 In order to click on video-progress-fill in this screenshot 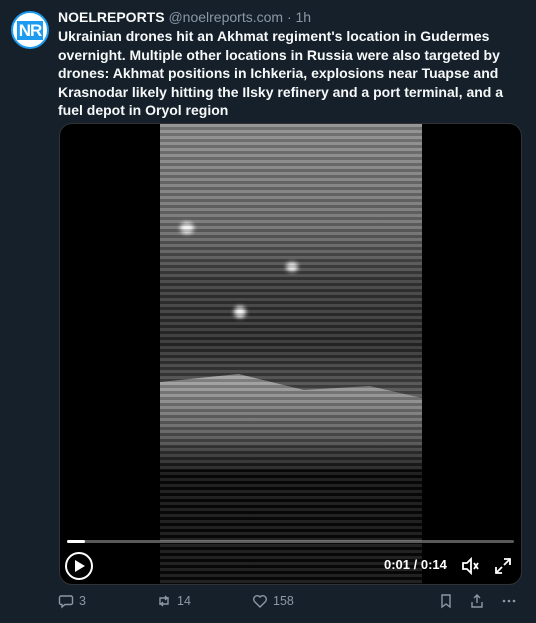, I will do `click(76, 541)`.